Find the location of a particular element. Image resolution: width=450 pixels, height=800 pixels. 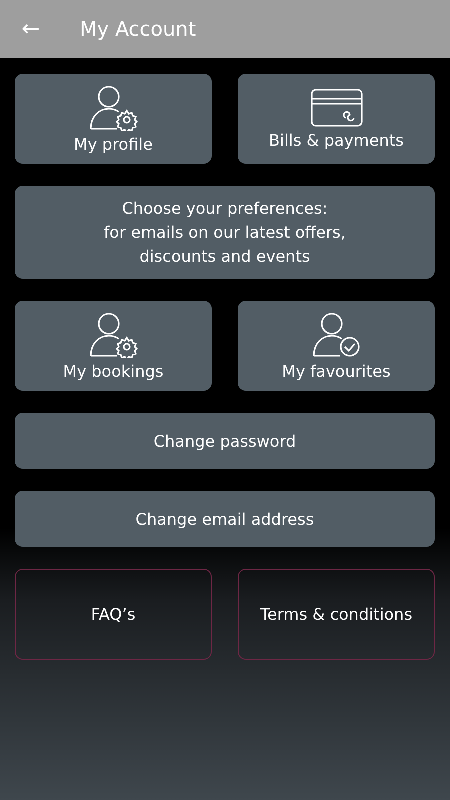

menu-tile: My profile is located at coordinates (113, 119).